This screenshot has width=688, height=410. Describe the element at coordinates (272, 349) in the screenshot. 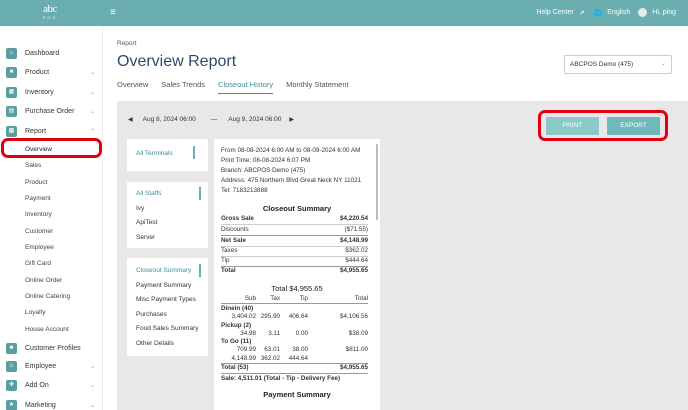

I see `group-tax: 63.01` at that location.